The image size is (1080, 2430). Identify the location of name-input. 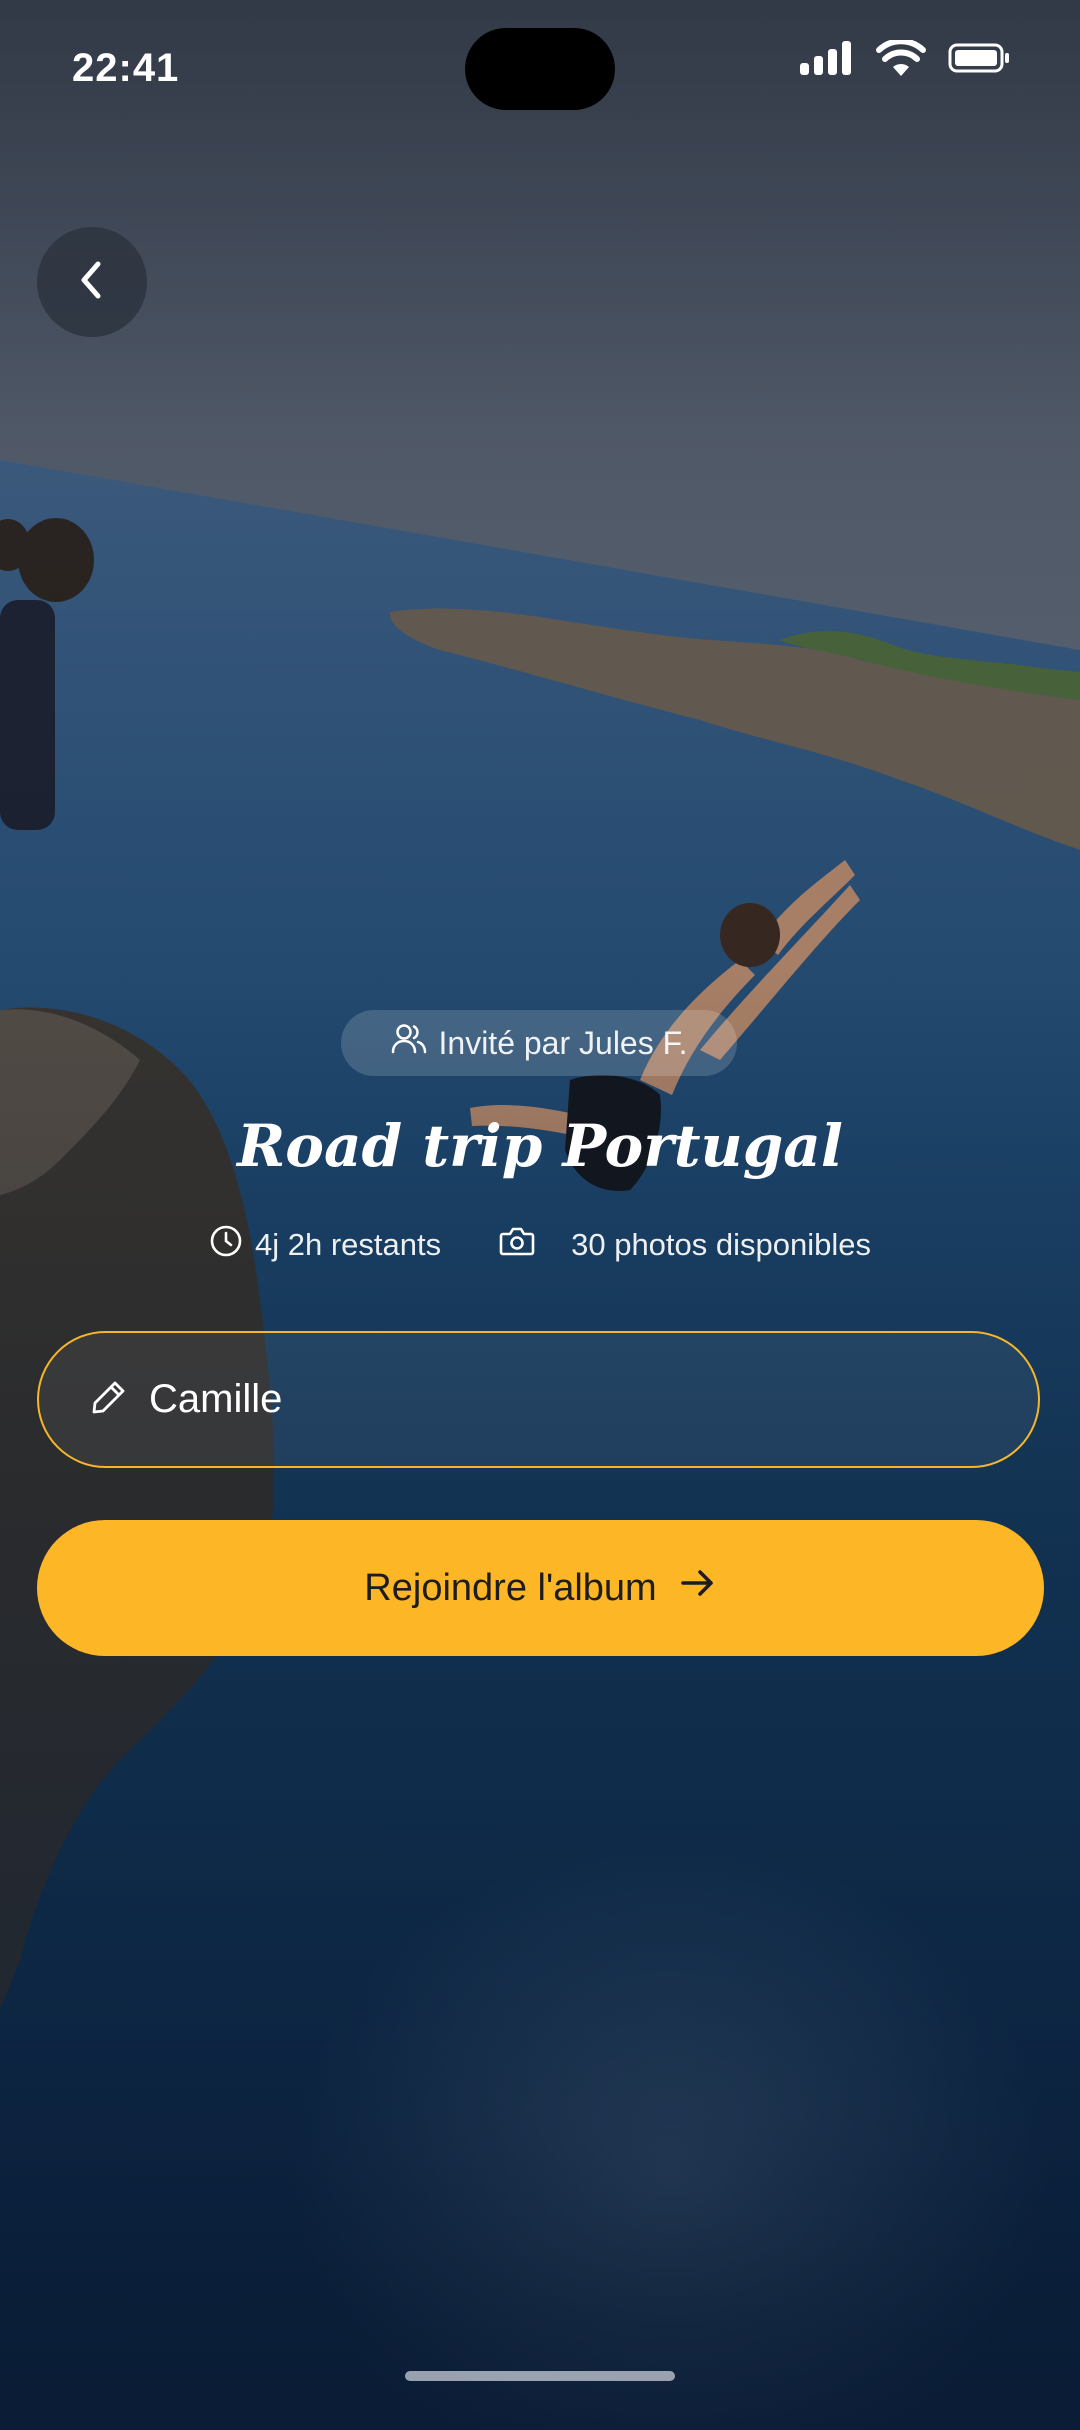
(559, 1399).